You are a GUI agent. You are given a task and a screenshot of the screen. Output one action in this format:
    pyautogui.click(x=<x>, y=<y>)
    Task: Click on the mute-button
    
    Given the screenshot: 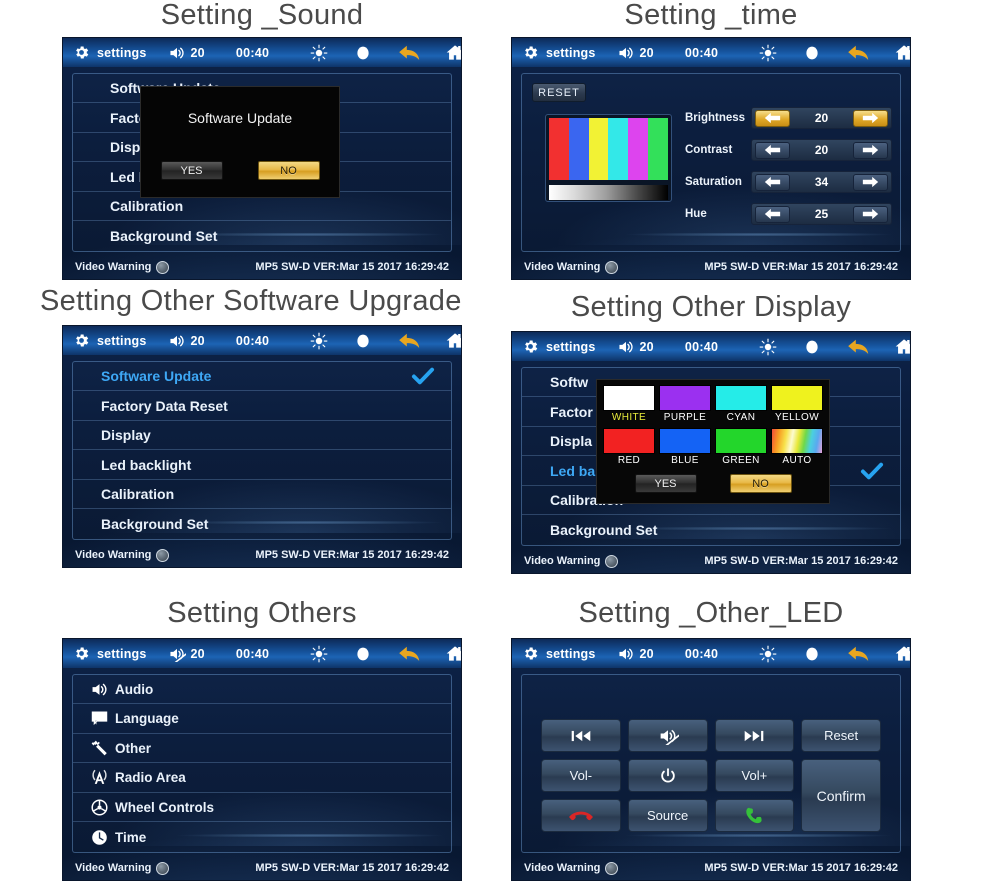 What is the action you would take?
    pyautogui.click(x=667, y=735)
    